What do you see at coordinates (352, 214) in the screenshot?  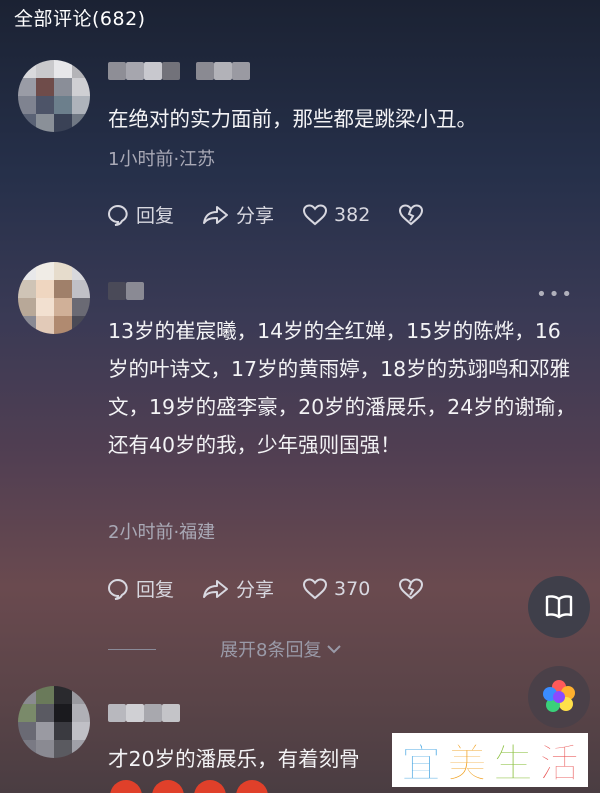 I see `like-count: 382` at bounding box center [352, 214].